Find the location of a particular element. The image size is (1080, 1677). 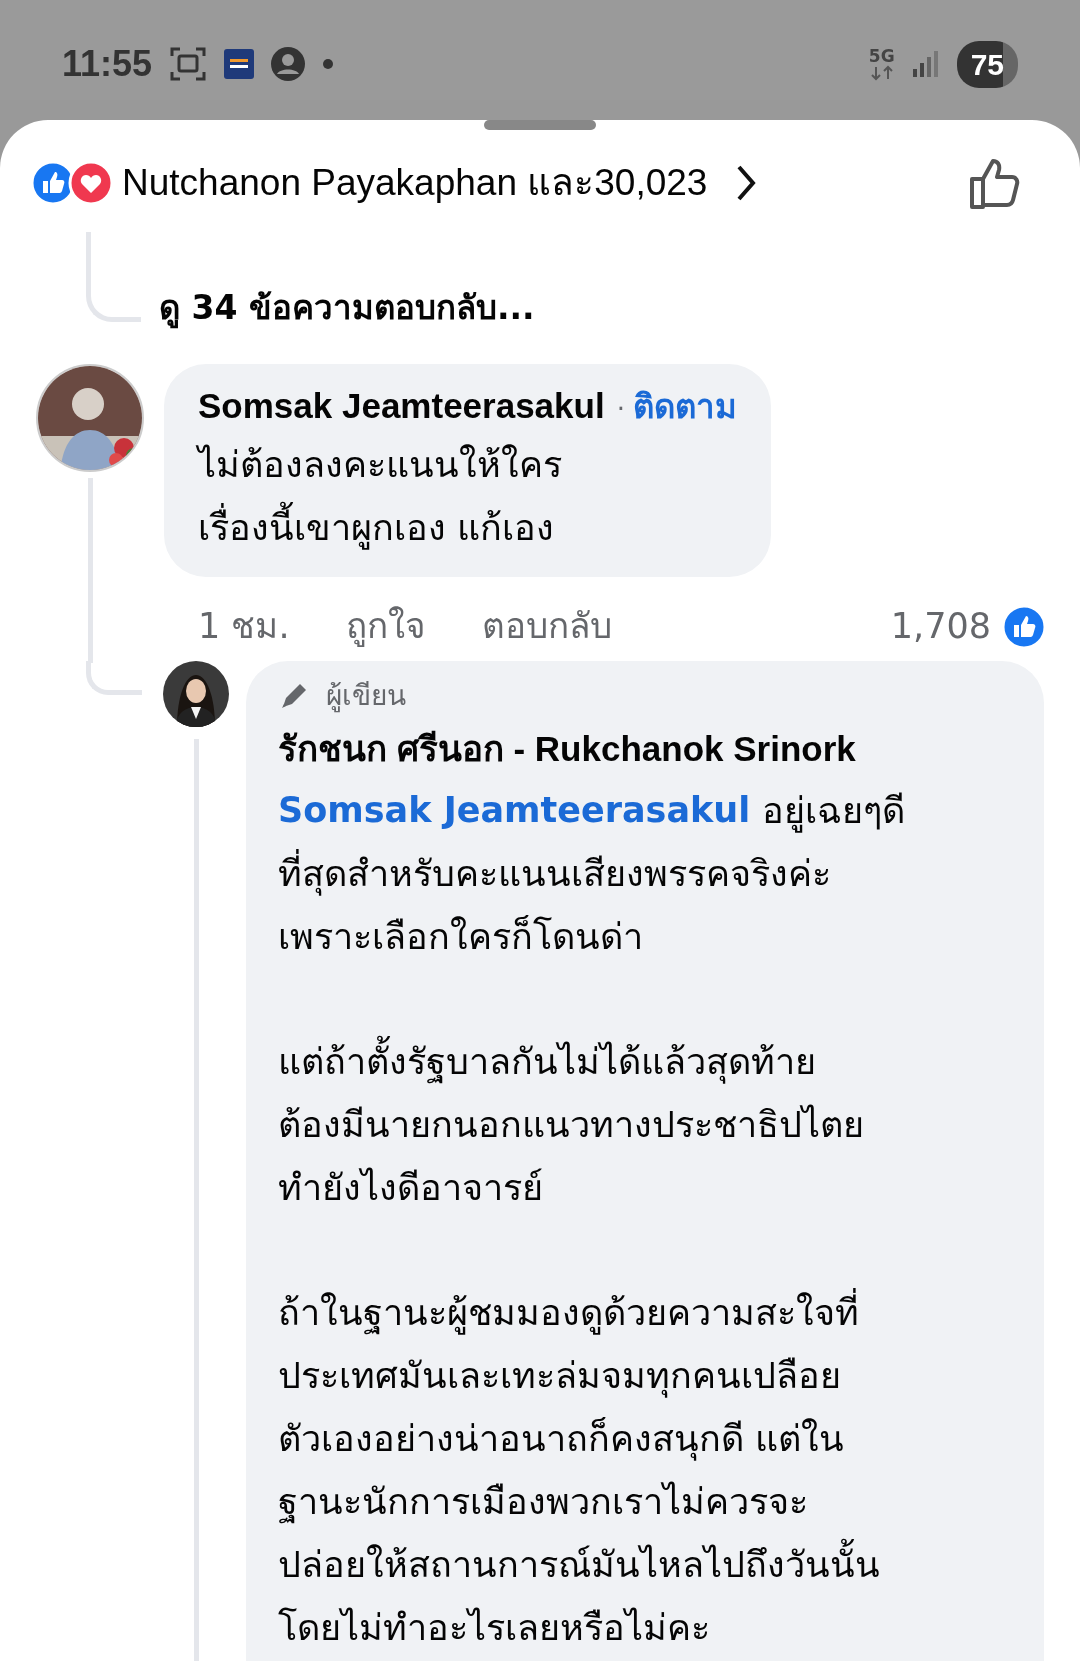

author-name: รักชนก ศรีนอก - Rukchanok Srinork is located at coordinates (644, 748).